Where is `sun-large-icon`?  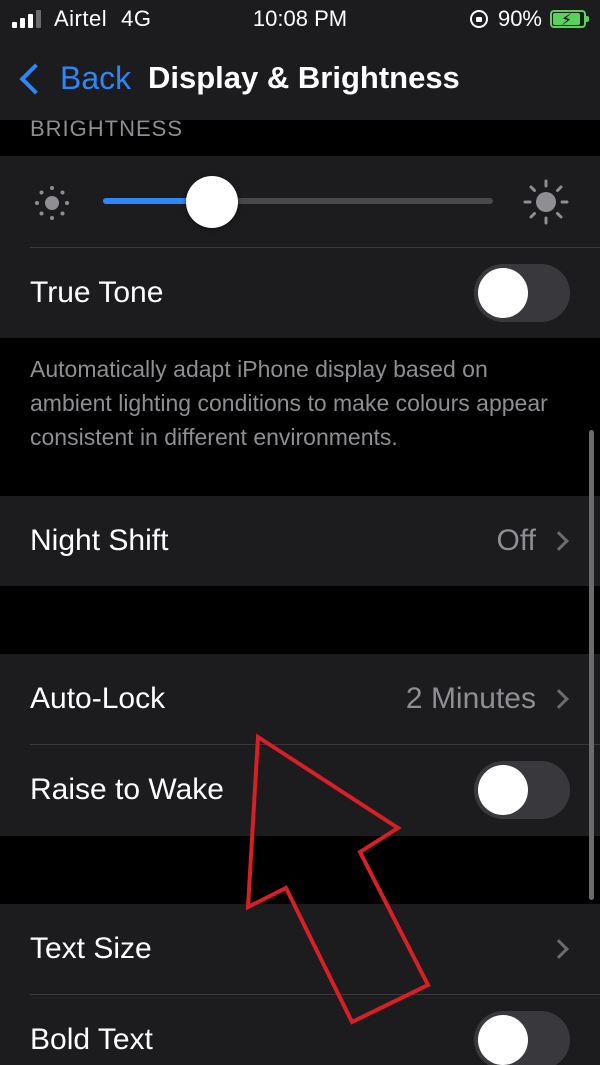 sun-large-icon is located at coordinates (546, 202).